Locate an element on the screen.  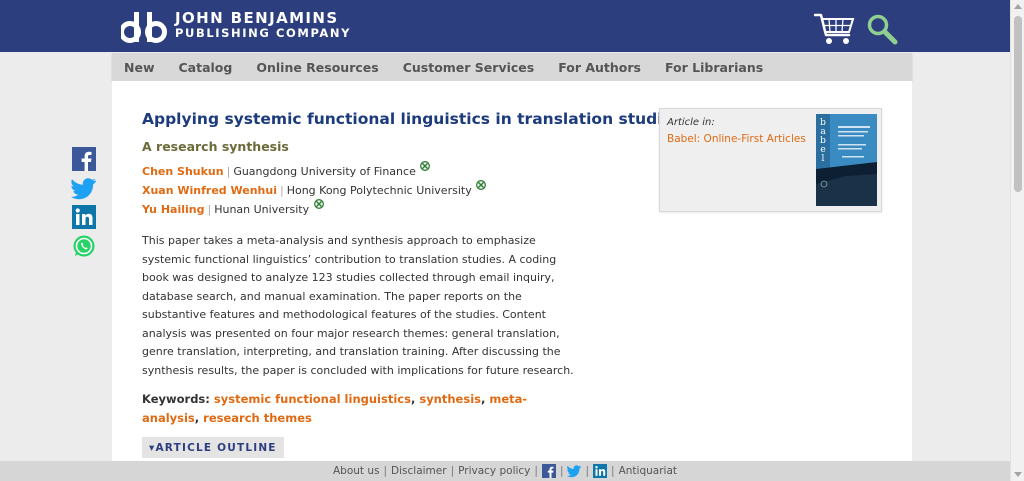
footer-antiquariat-link: Antiquariat is located at coordinates (648, 471).